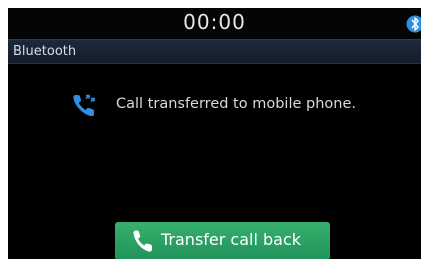  I want to click on call-transfer-icon, so click(84, 105).